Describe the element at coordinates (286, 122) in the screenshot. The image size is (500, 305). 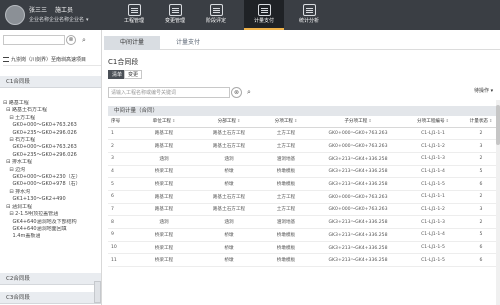
I see `col-subitem: 分项工程⇕` at that location.